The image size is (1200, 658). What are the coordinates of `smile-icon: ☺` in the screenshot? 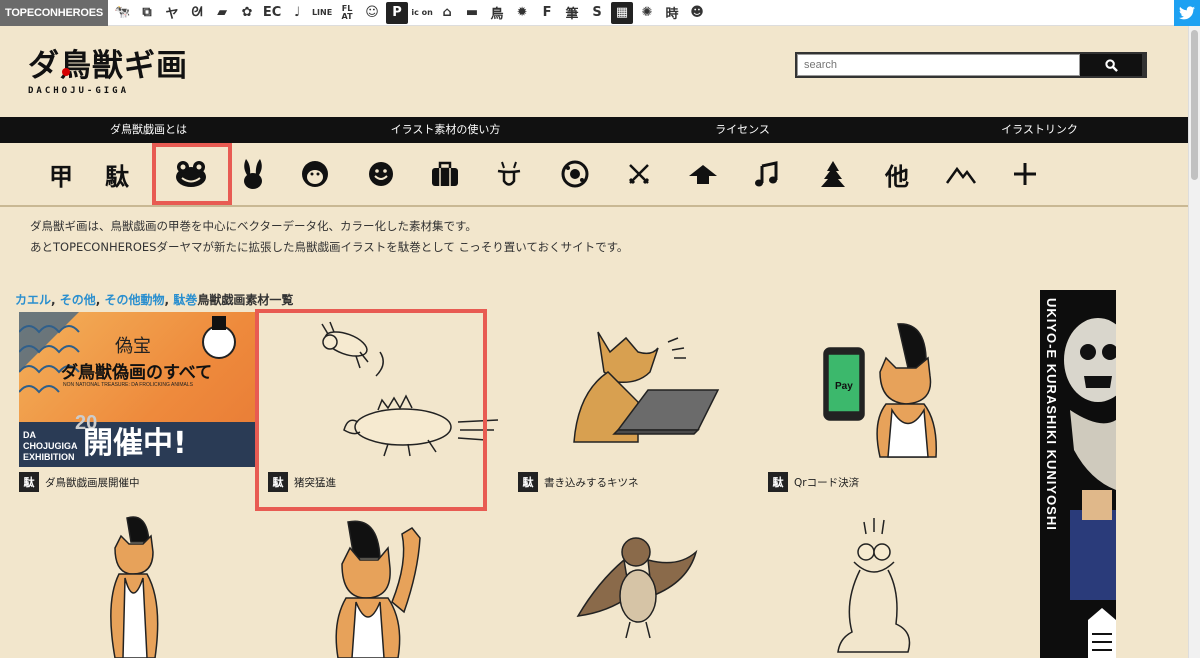 It's located at (372, 13).